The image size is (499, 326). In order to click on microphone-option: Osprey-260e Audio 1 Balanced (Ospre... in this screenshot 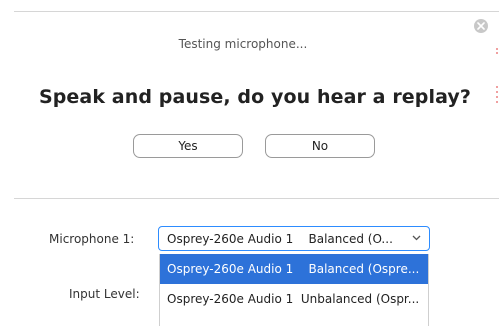, I will do `click(294, 269)`.